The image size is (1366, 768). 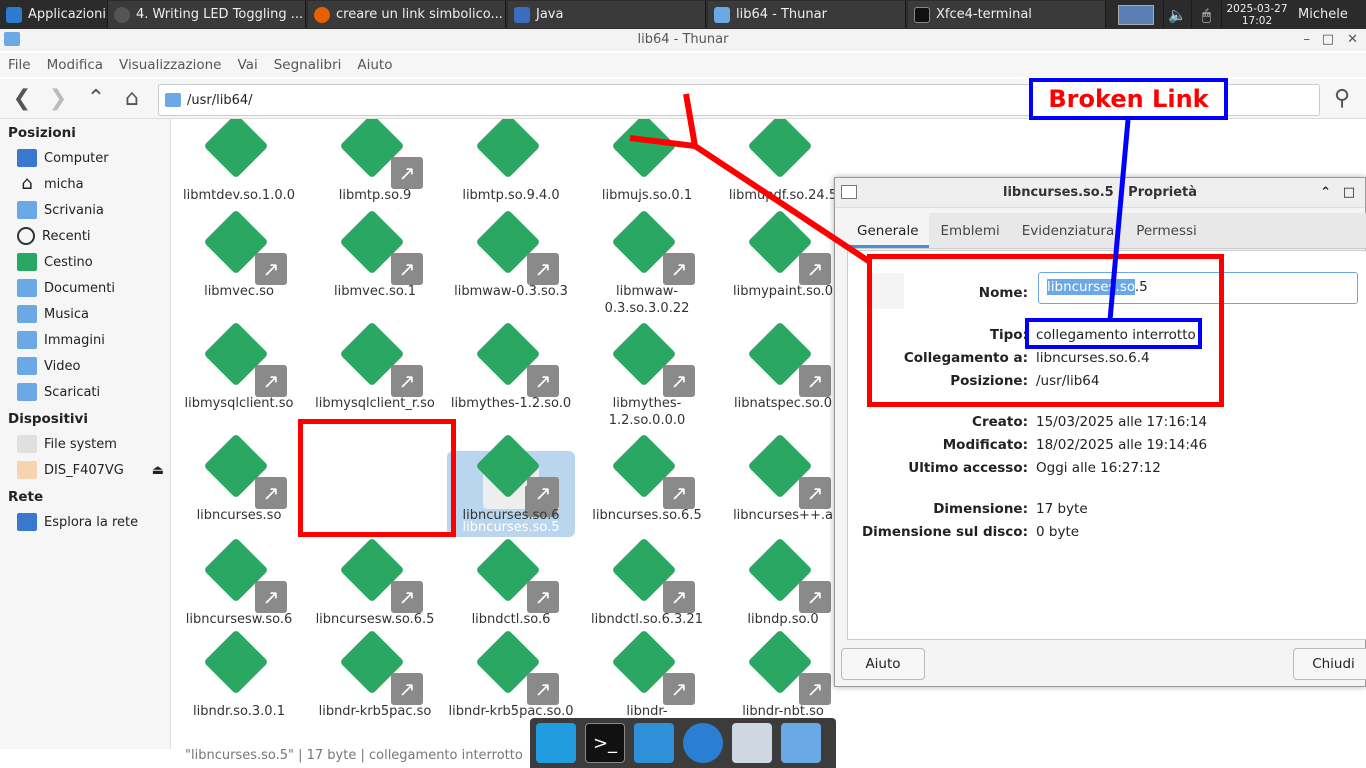 What do you see at coordinates (880, 207) in the screenshot?
I see `annotation-lines` at bounding box center [880, 207].